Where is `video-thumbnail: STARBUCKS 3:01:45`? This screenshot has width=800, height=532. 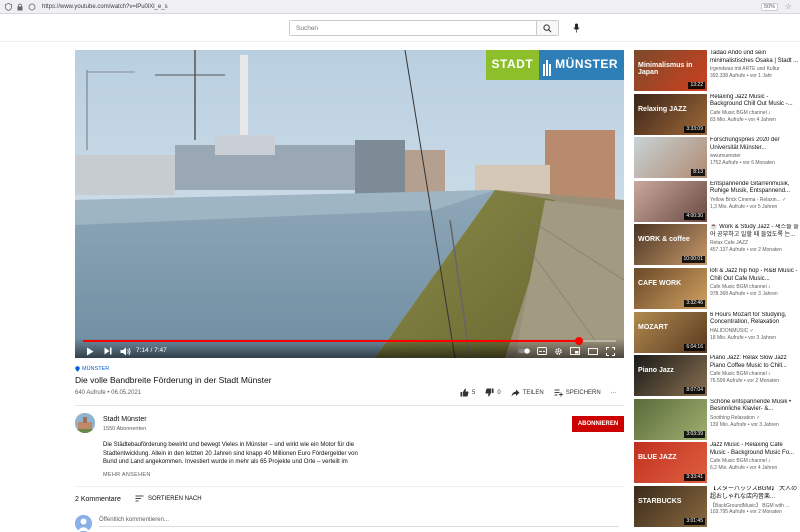
video-thumbnail: STARBUCKS 3:01:45 is located at coordinates (670, 506).